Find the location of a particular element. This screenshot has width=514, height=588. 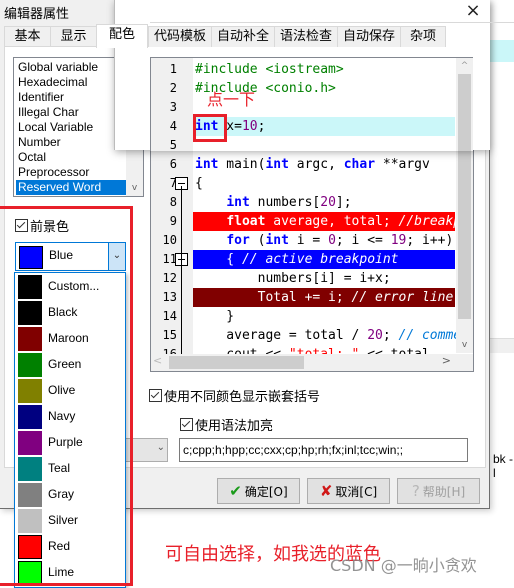

list-item: Preprocessor is located at coordinates (71, 172).